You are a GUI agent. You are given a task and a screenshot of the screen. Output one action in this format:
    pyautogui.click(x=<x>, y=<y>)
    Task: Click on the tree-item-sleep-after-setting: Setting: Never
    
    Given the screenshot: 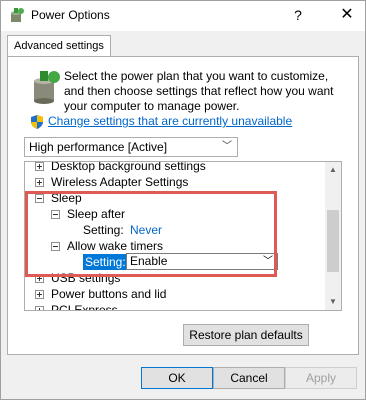 What is the action you would take?
    pyautogui.click(x=175, y=230)
    